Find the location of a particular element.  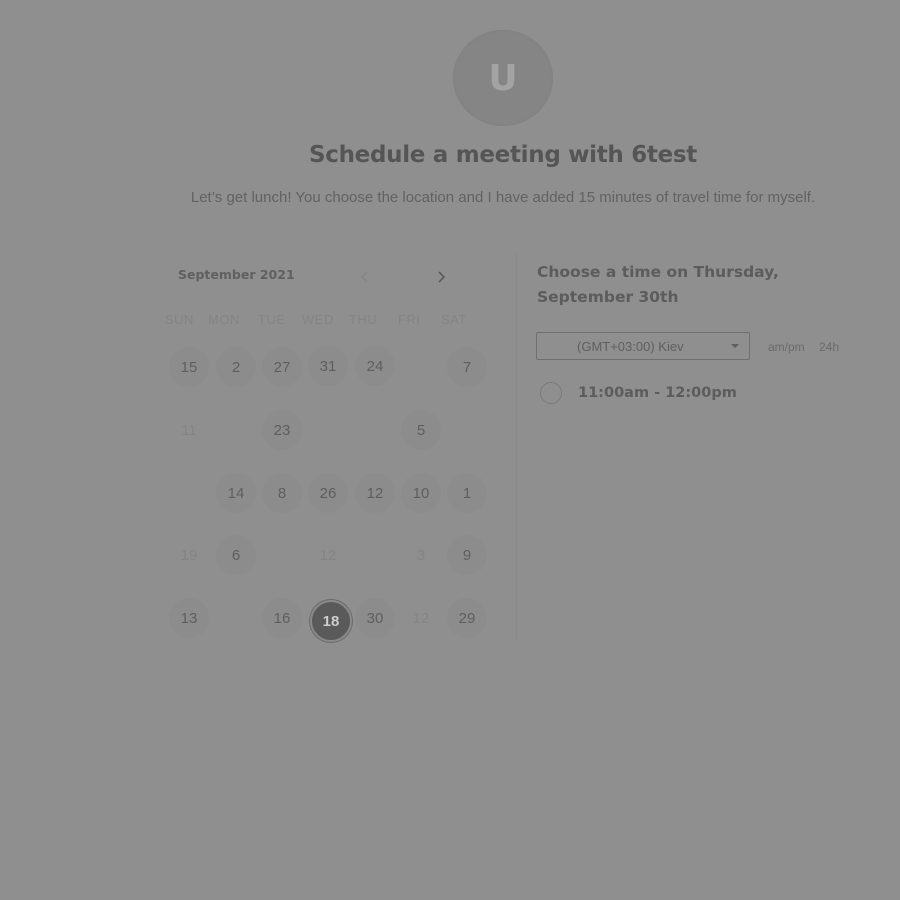

timezone-select: (GMT+03:00) Kiev is located at coordinates (643, 346).